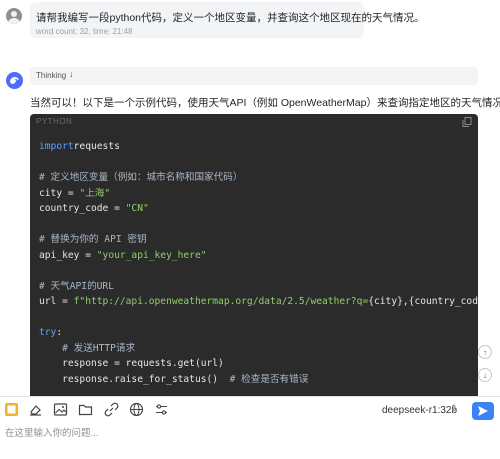 The height and width of the screenshot is (459, 500). What do you see at coordinates (250, 409) in the screenshot?
I see `input-toolbar: deepseek-r1:32b ⇕` at bounding box center [250, 409].